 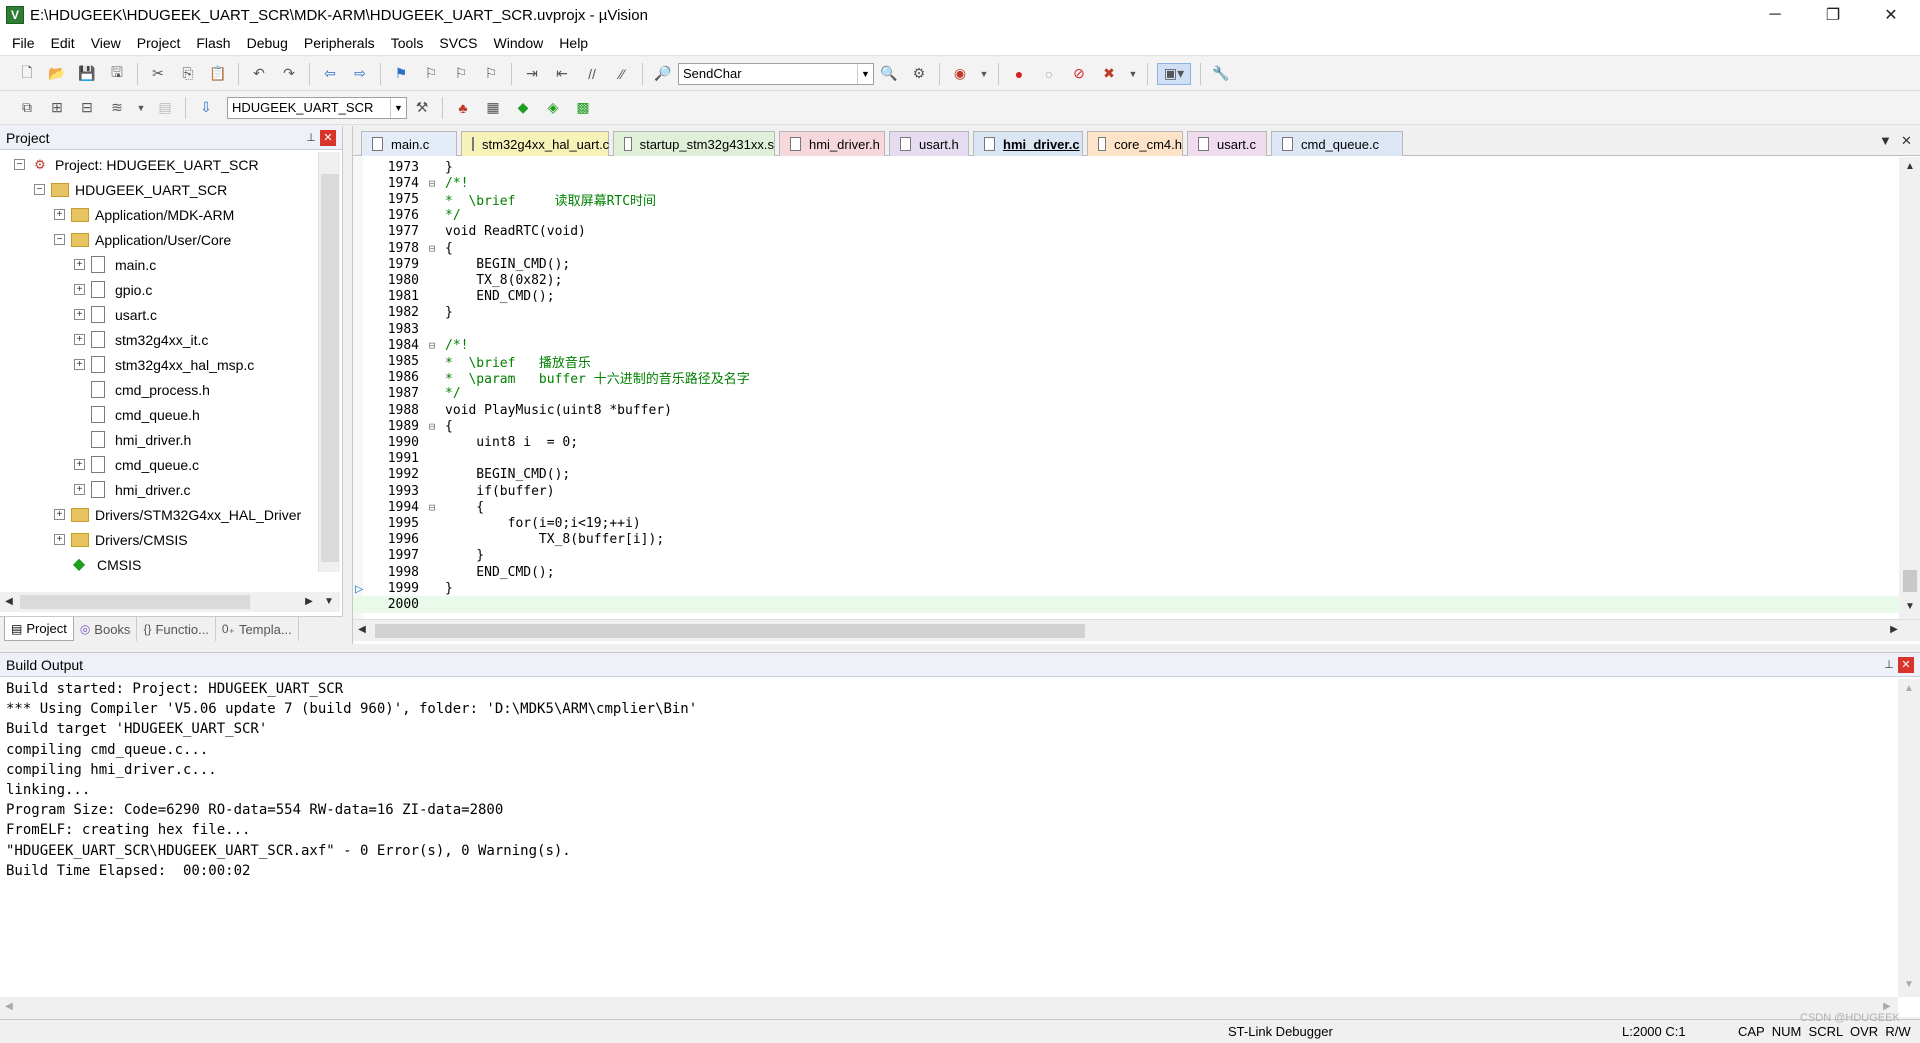 What do you see at coordinates (23, 43) in the screenshot?
I see `menu-file: File` at bounding box center [23, 43].